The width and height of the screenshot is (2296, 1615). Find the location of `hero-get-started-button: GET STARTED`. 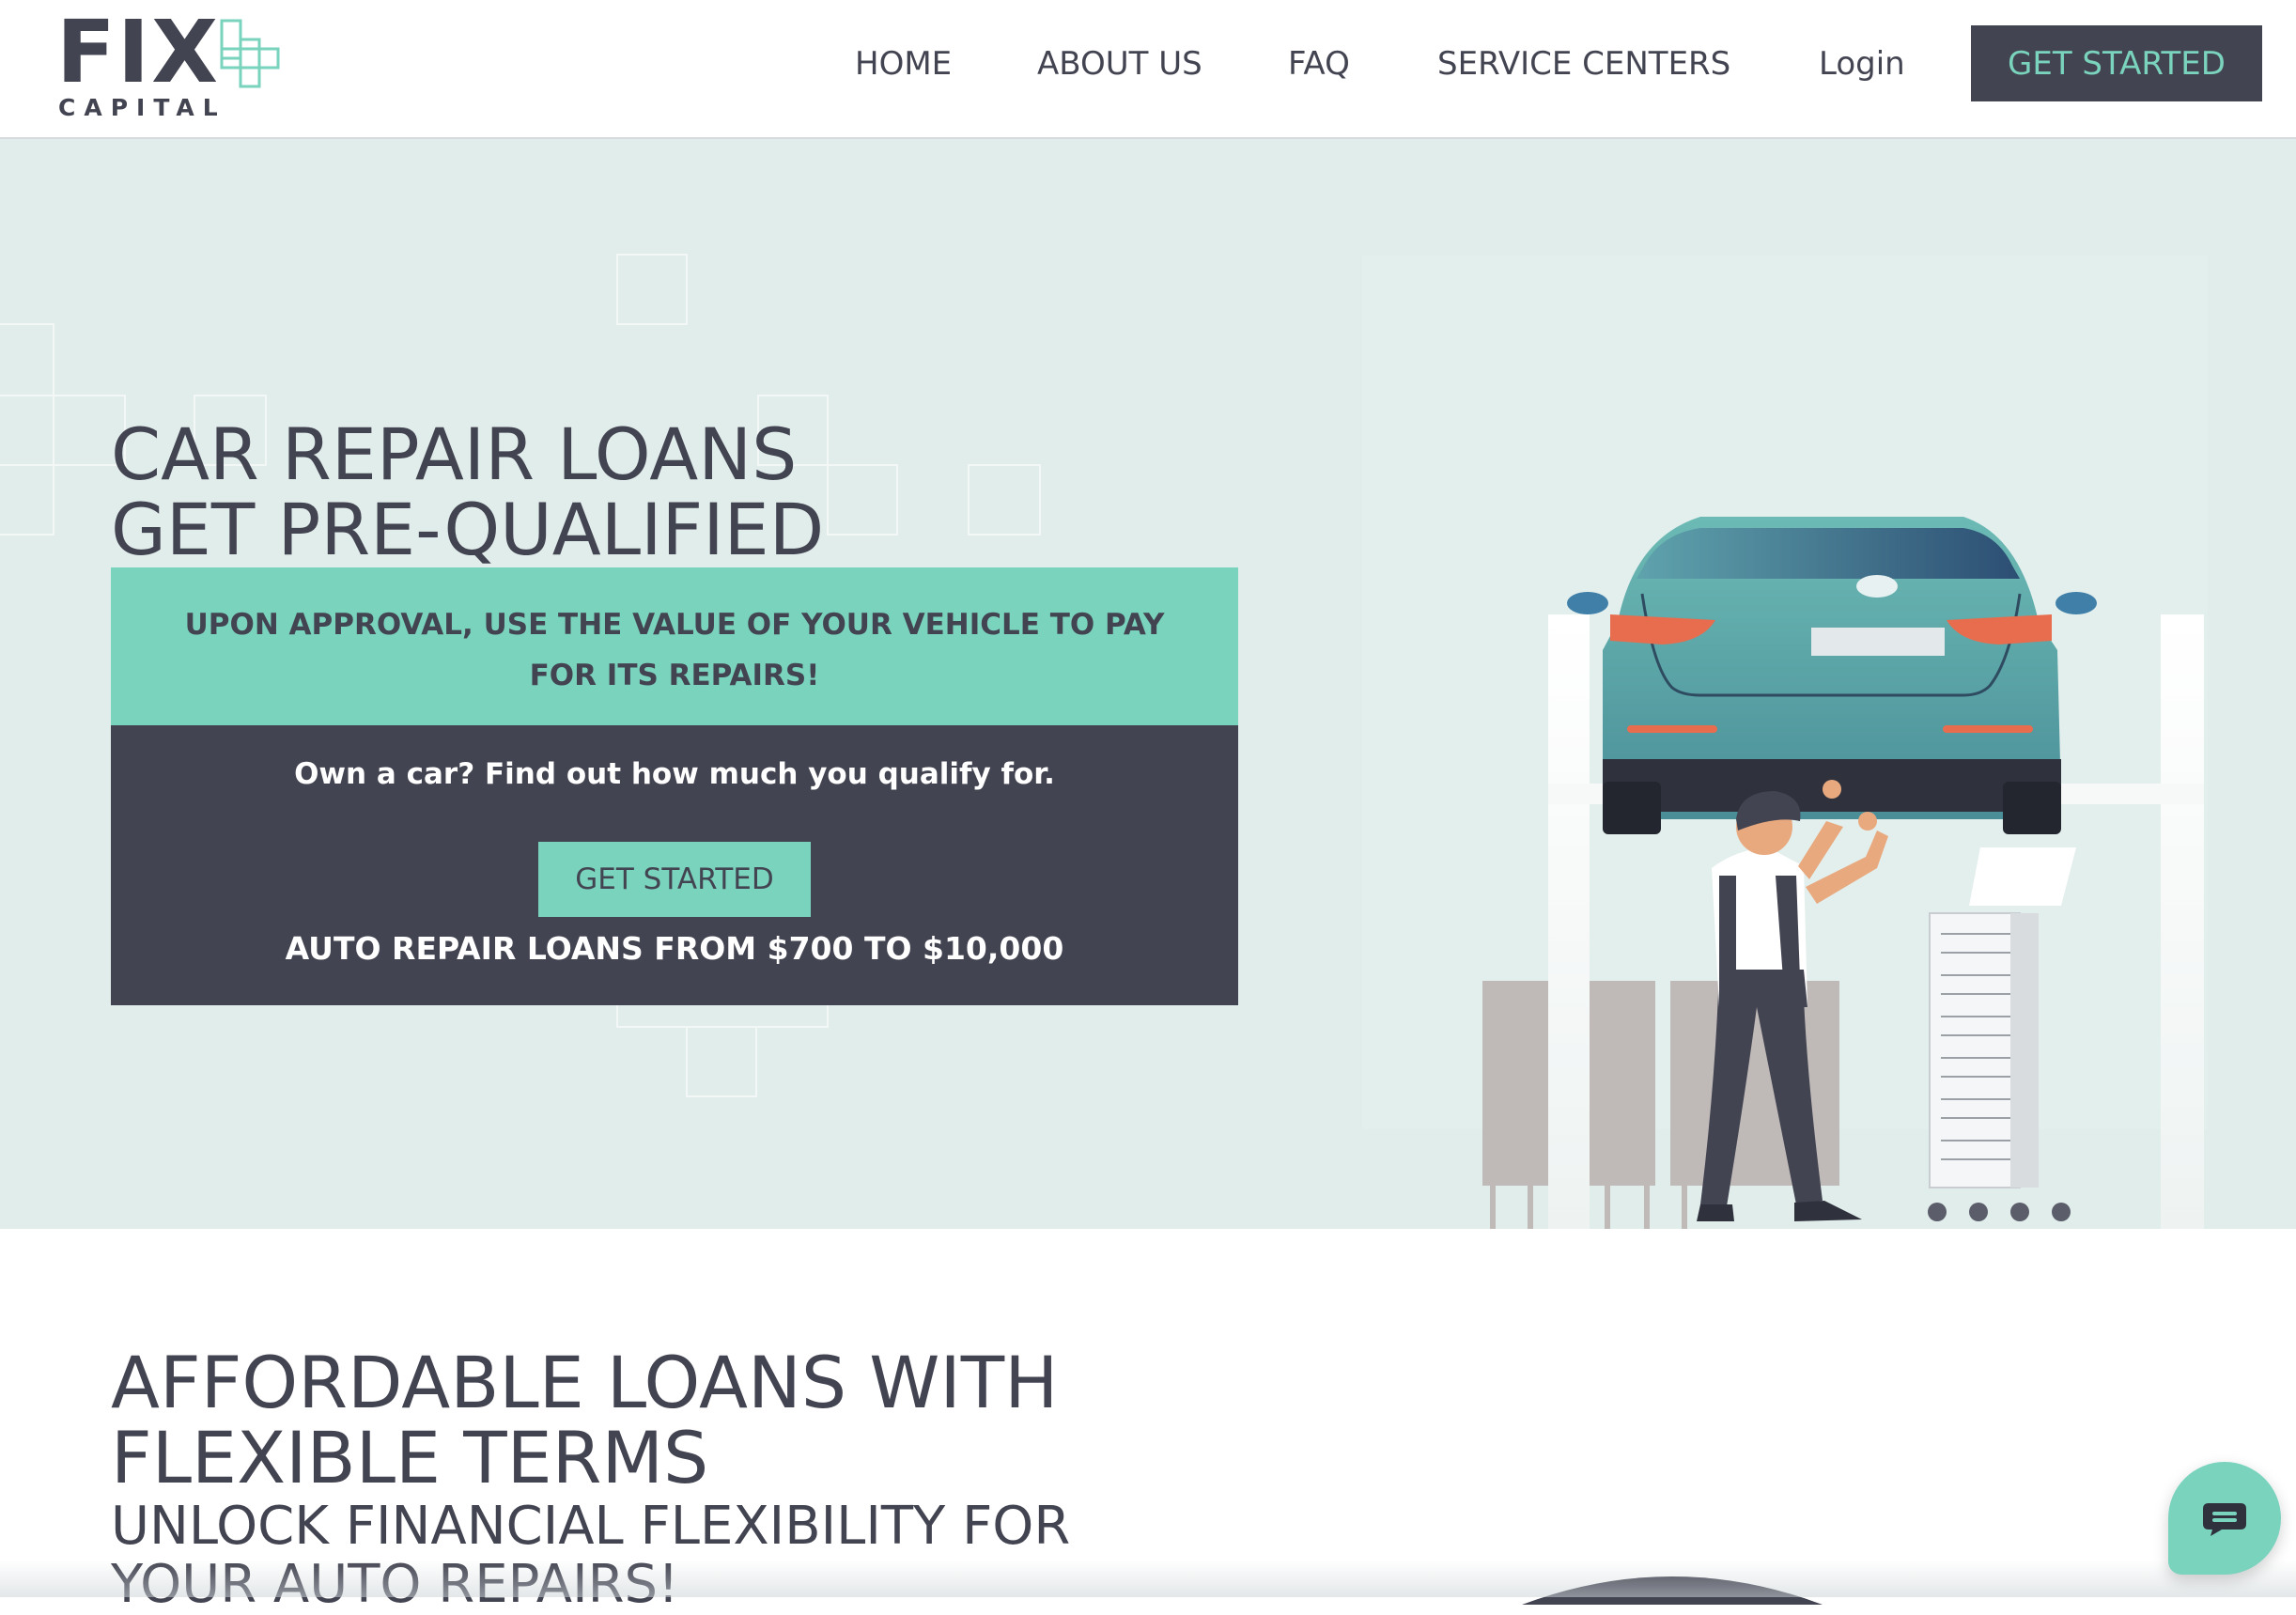

hero-get-started-button: GET STARTED is located at coordinates (674, 879).